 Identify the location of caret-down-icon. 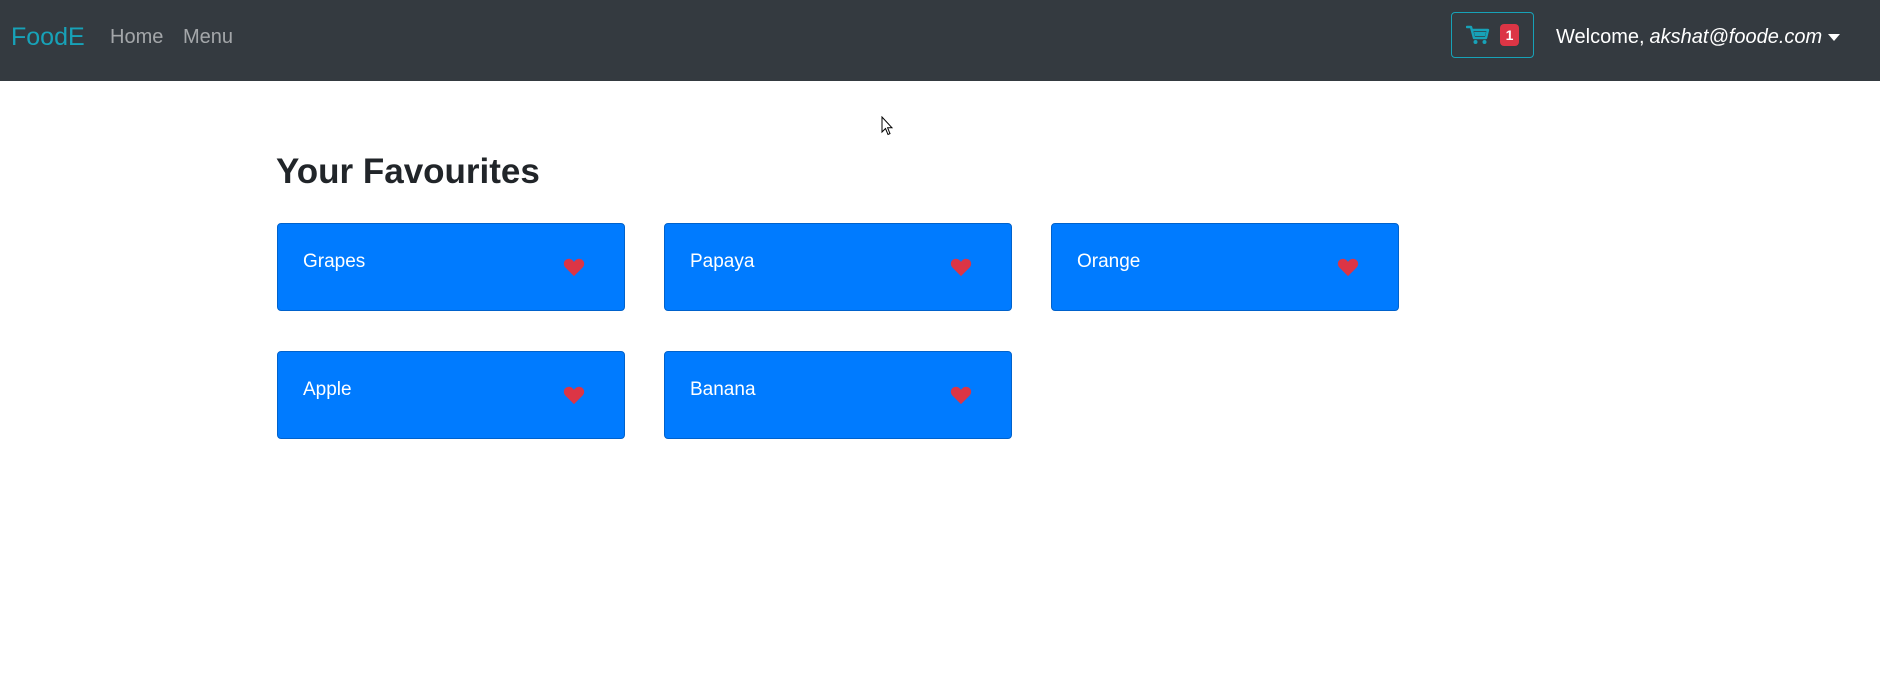
(1834, 37).